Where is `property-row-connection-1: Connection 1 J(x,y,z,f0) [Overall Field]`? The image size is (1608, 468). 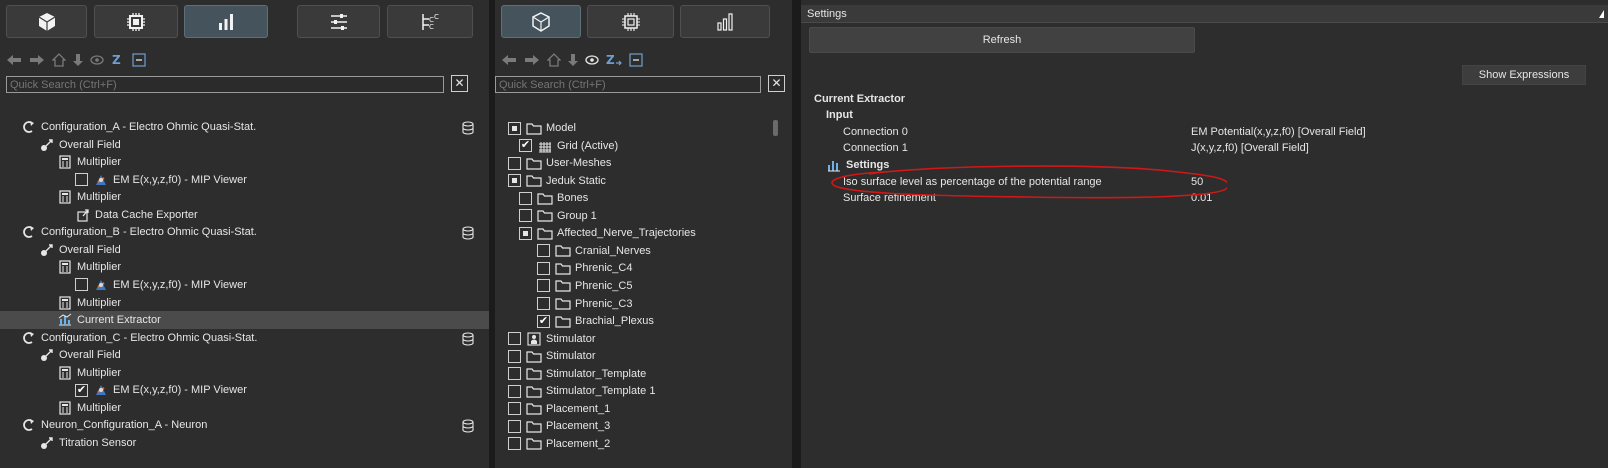
property-row-connection-1: Connection 1 J(x,y,z,f0) [Overall Field] is located at coordinates (1204, 148).